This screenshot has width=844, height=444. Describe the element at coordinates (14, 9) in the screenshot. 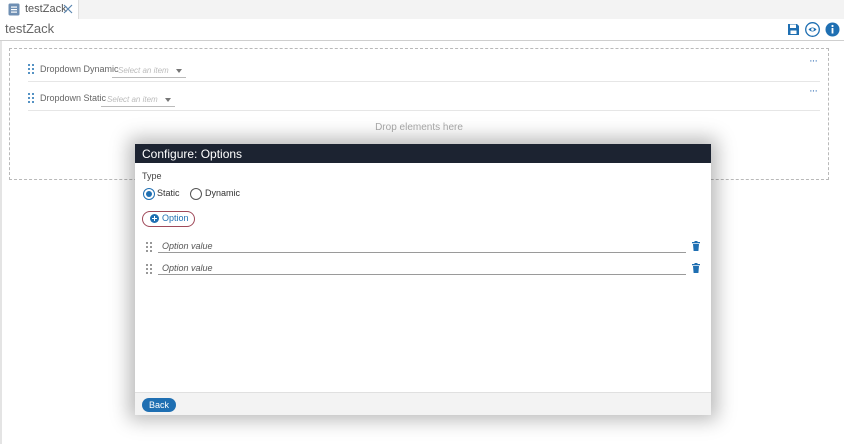

I see `document-icon` at that location.